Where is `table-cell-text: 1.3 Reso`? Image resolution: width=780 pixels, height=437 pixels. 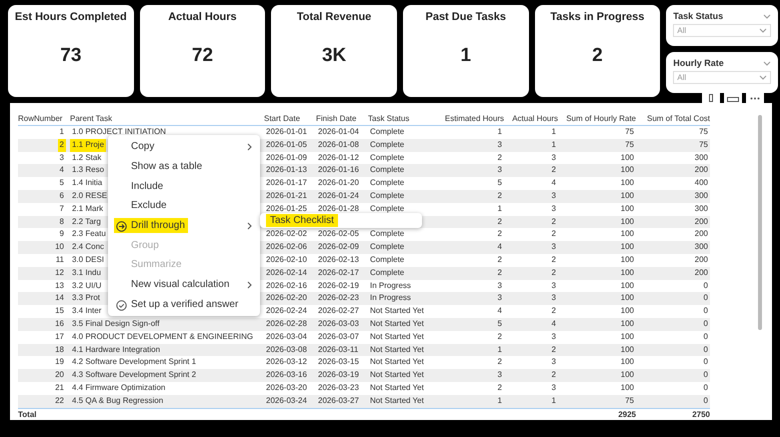
table-cell-text: 1.3 Reso is located at coordinates (88, 170).